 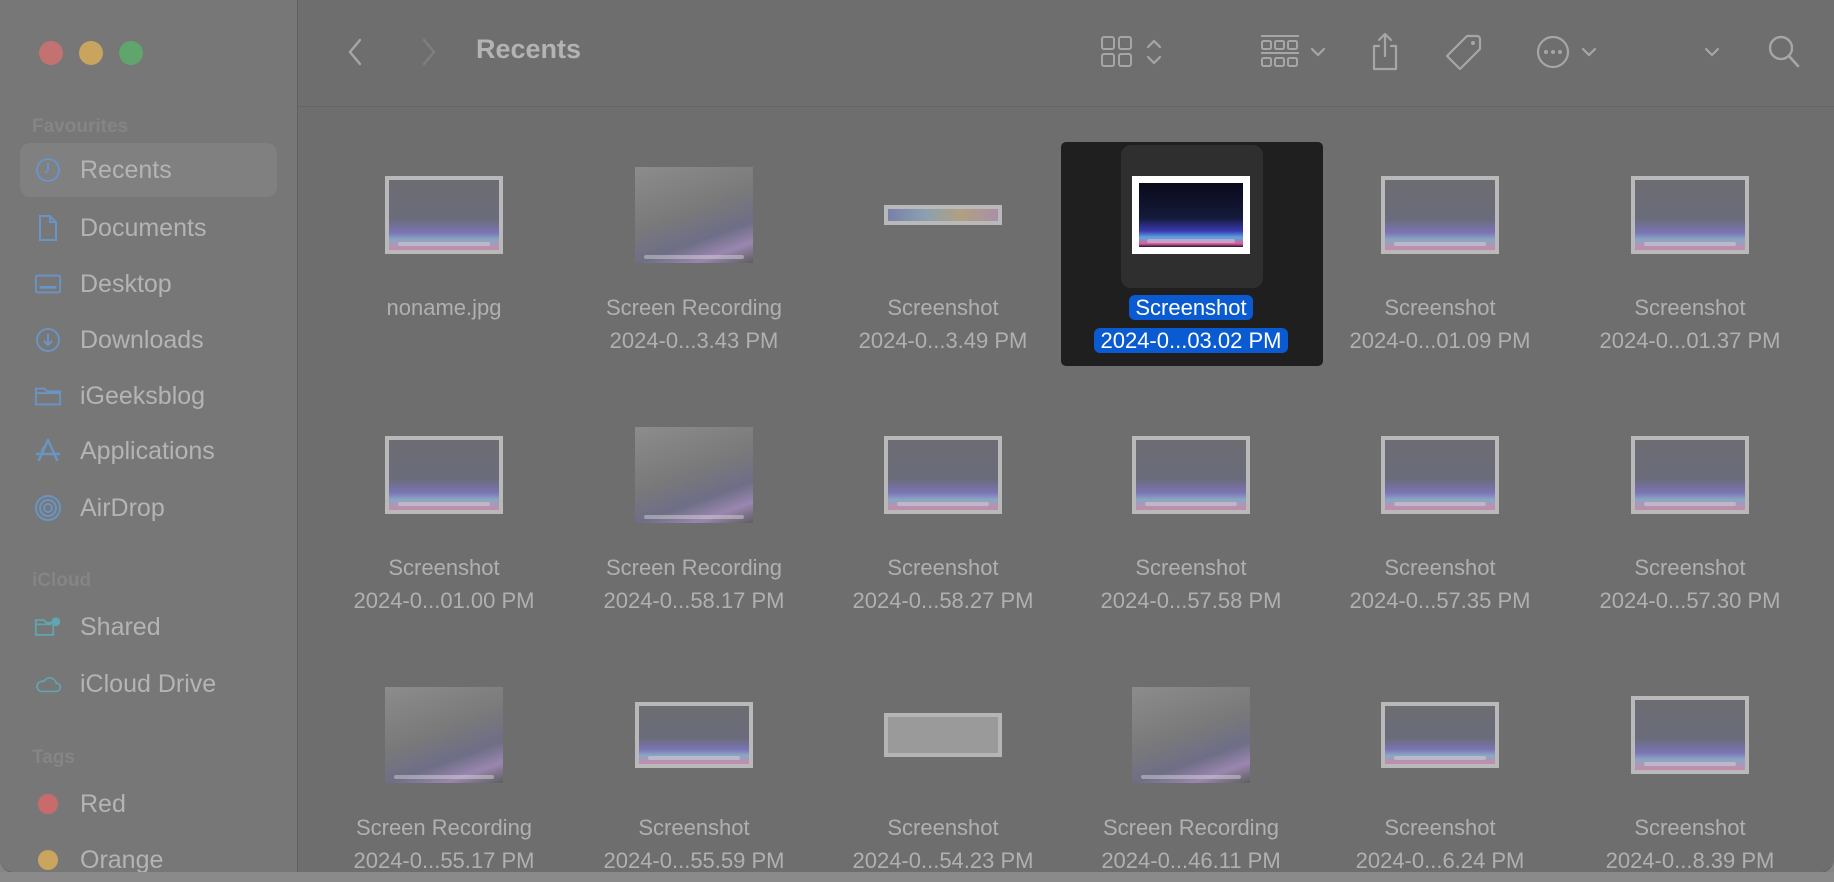 I want to click on sidebar-item-airdrop: AirDrop, so click(x=148, y=508).